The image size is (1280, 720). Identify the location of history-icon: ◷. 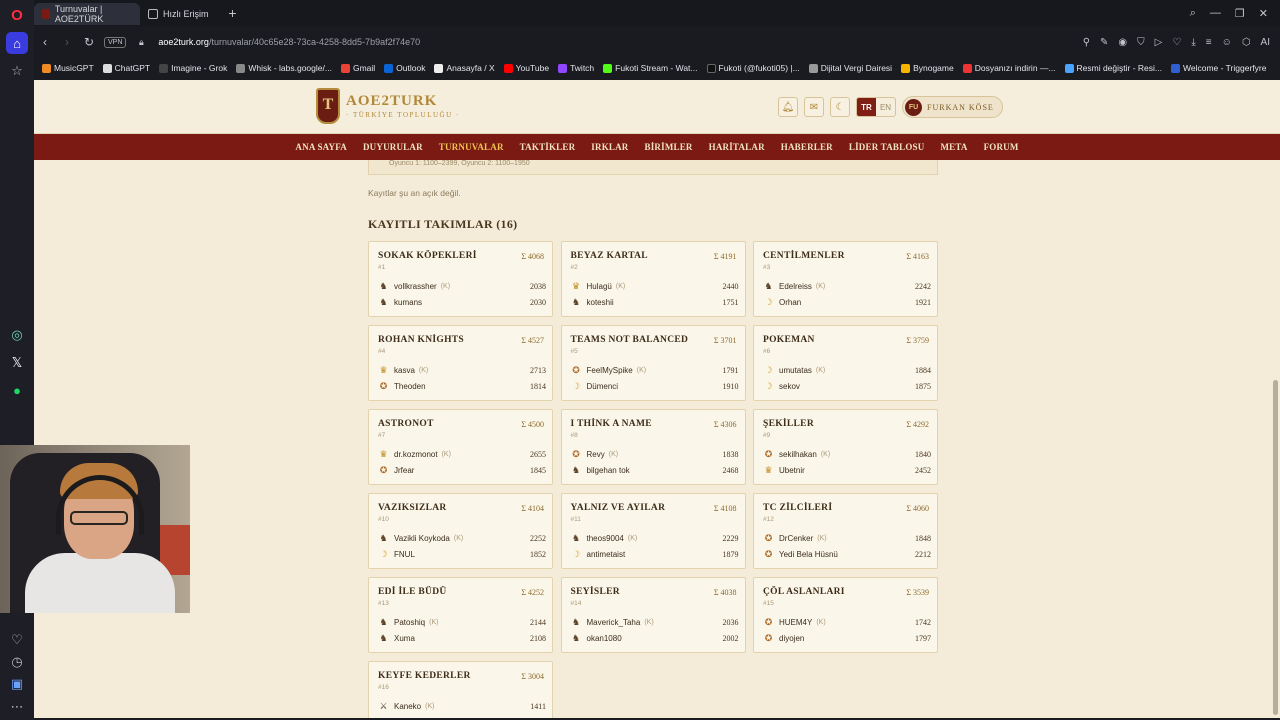
(17, 662).